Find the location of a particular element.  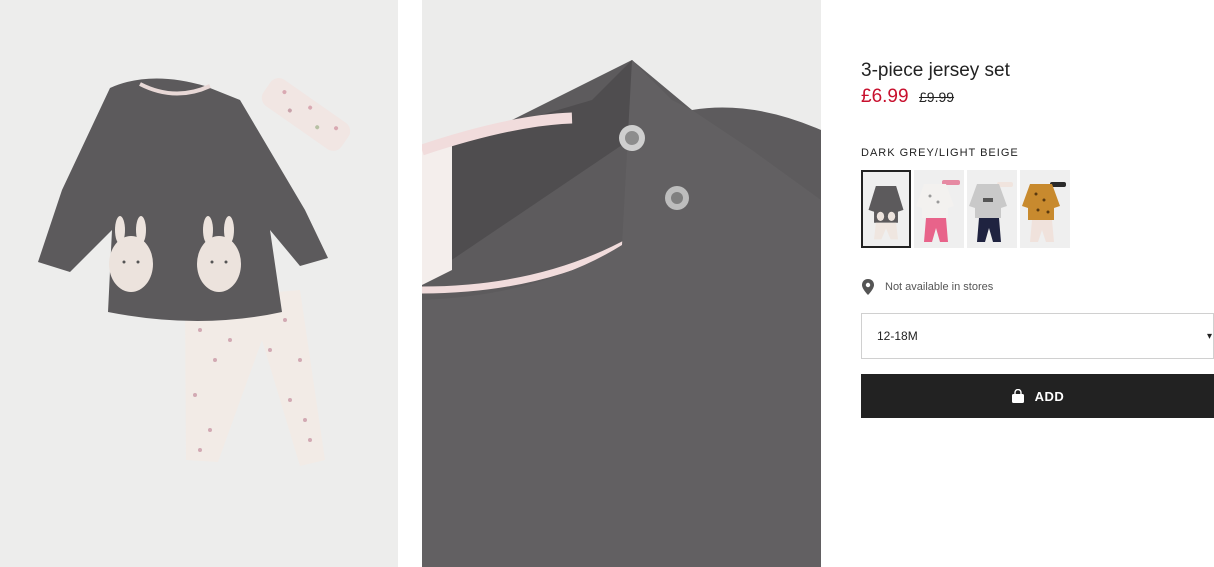

store-availability: Not available in stores is located at coordinates (927, 287).